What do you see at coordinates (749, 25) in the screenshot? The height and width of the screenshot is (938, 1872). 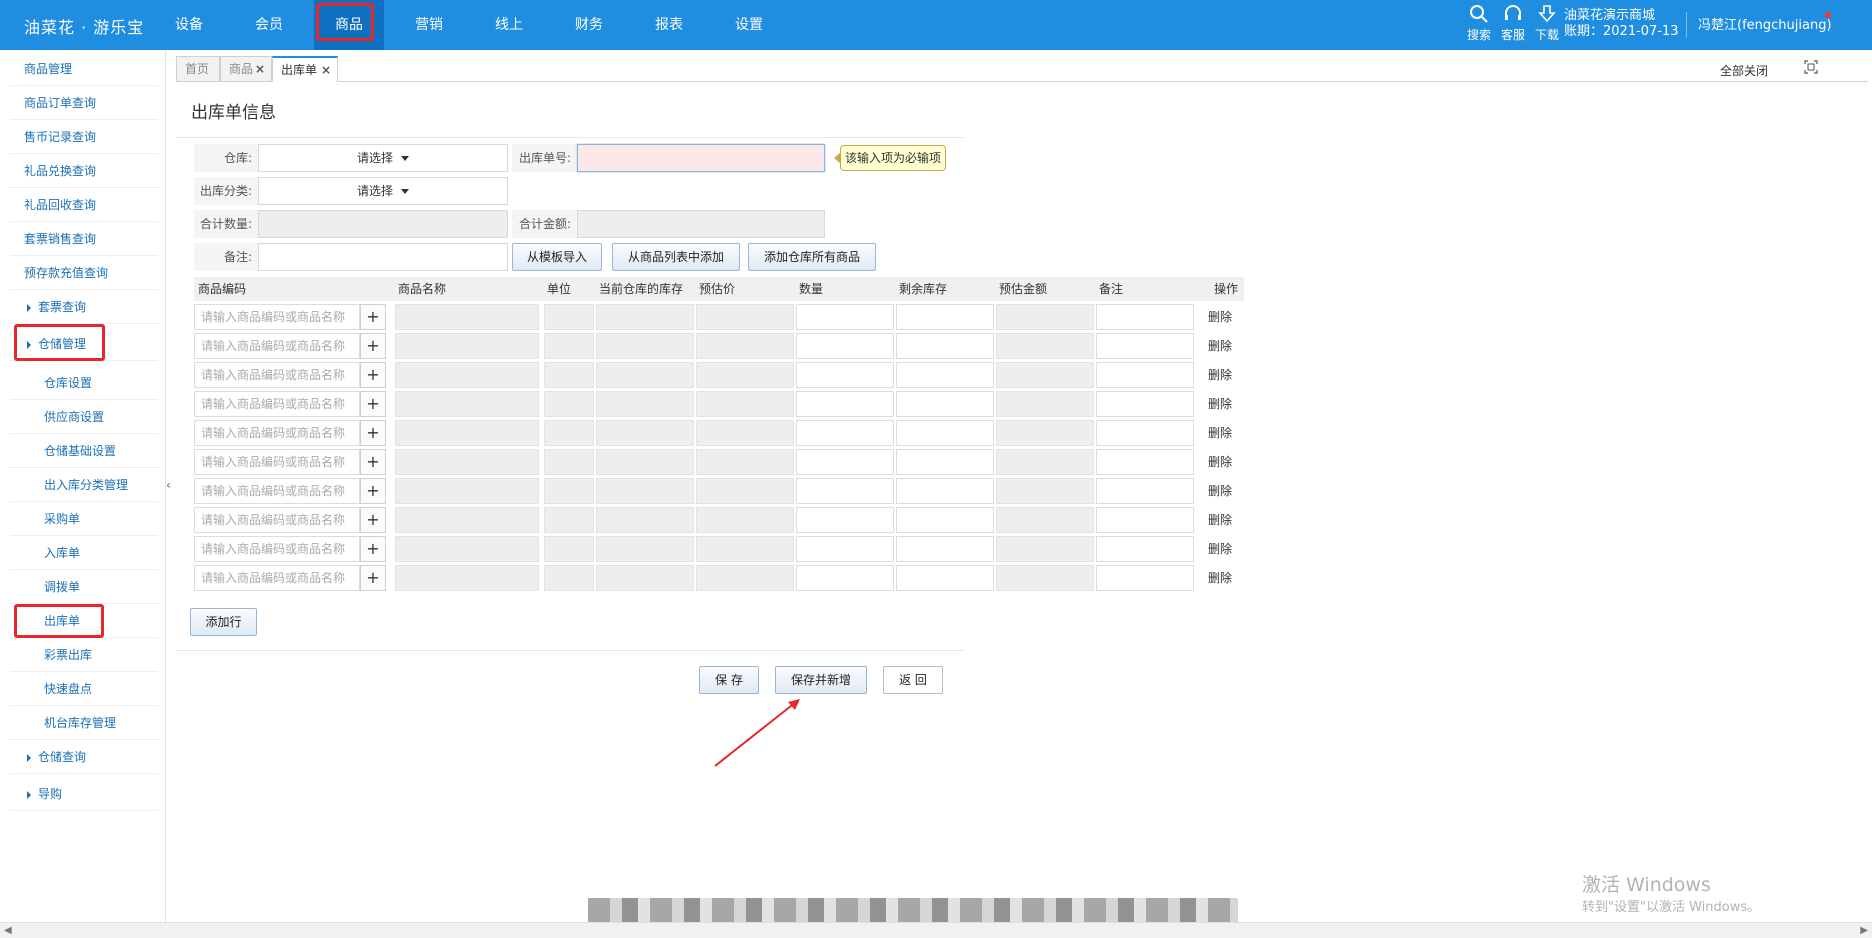 I see `nav-settings: 设置` at bounding box center [749, 25].